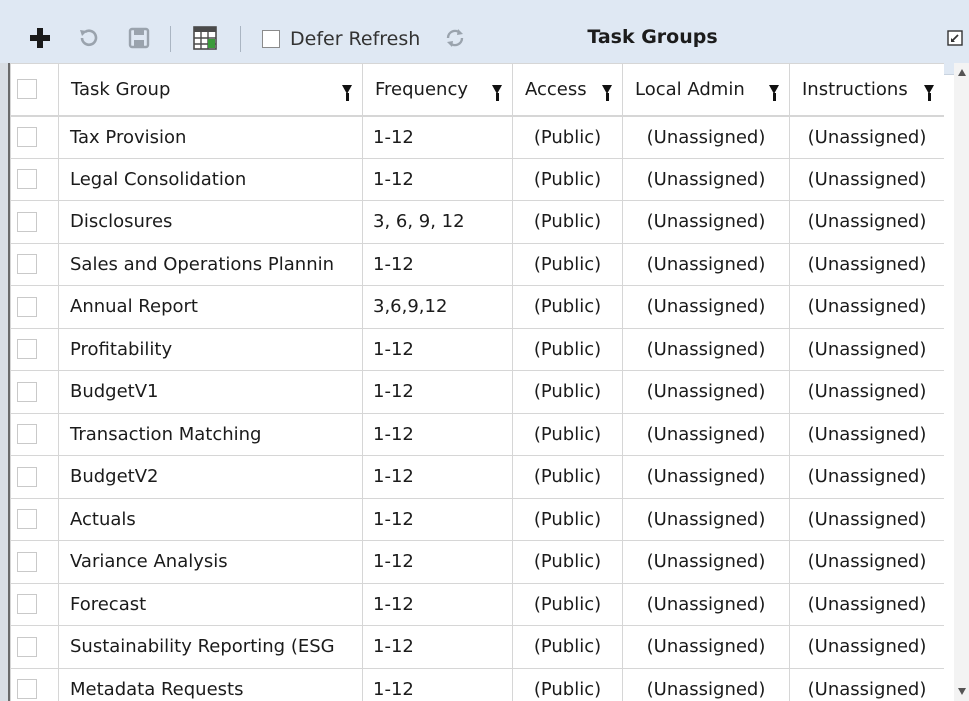  Describe the element at coordinates (205, 38) in the screenshot. I see `grid-settings-icon` at that location.